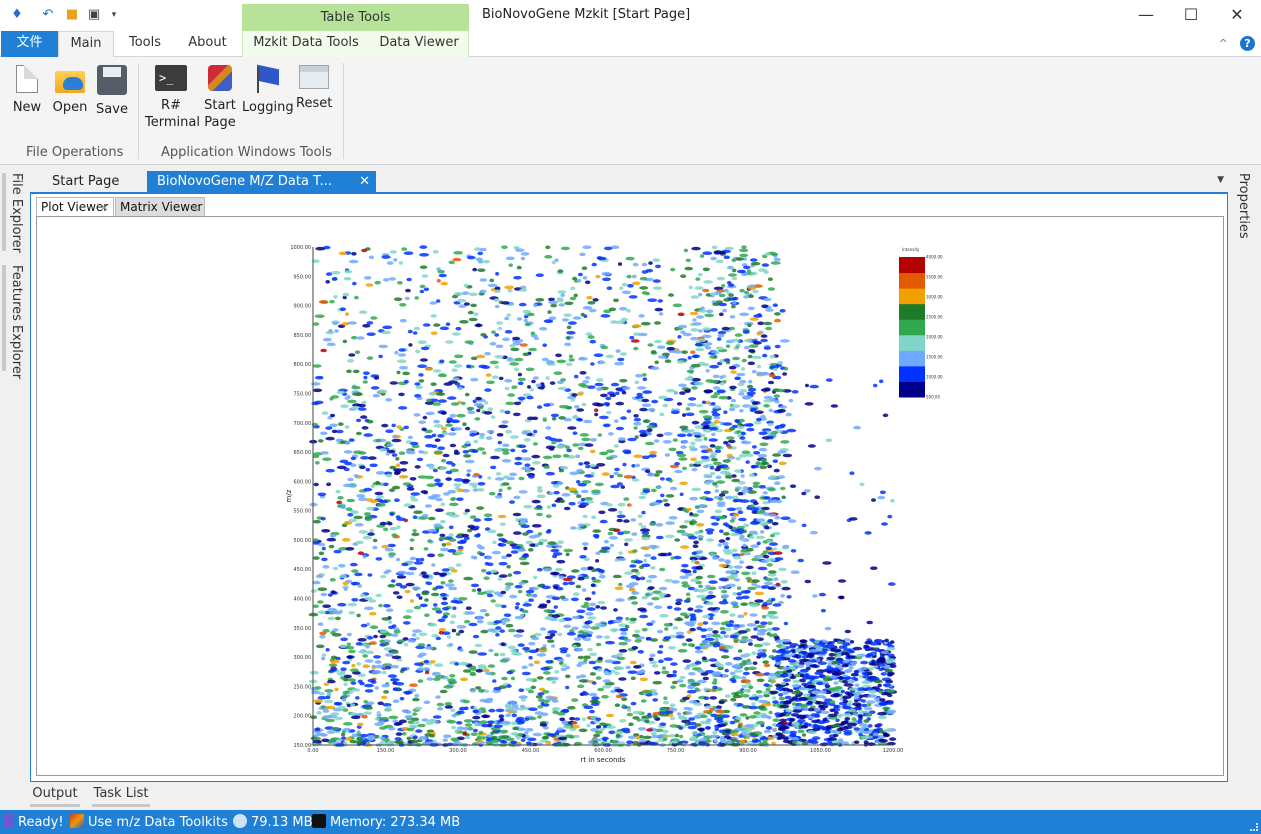 This screenshot has width=1261, height=834. I want to click on open-button: Open, so click(70, 90).